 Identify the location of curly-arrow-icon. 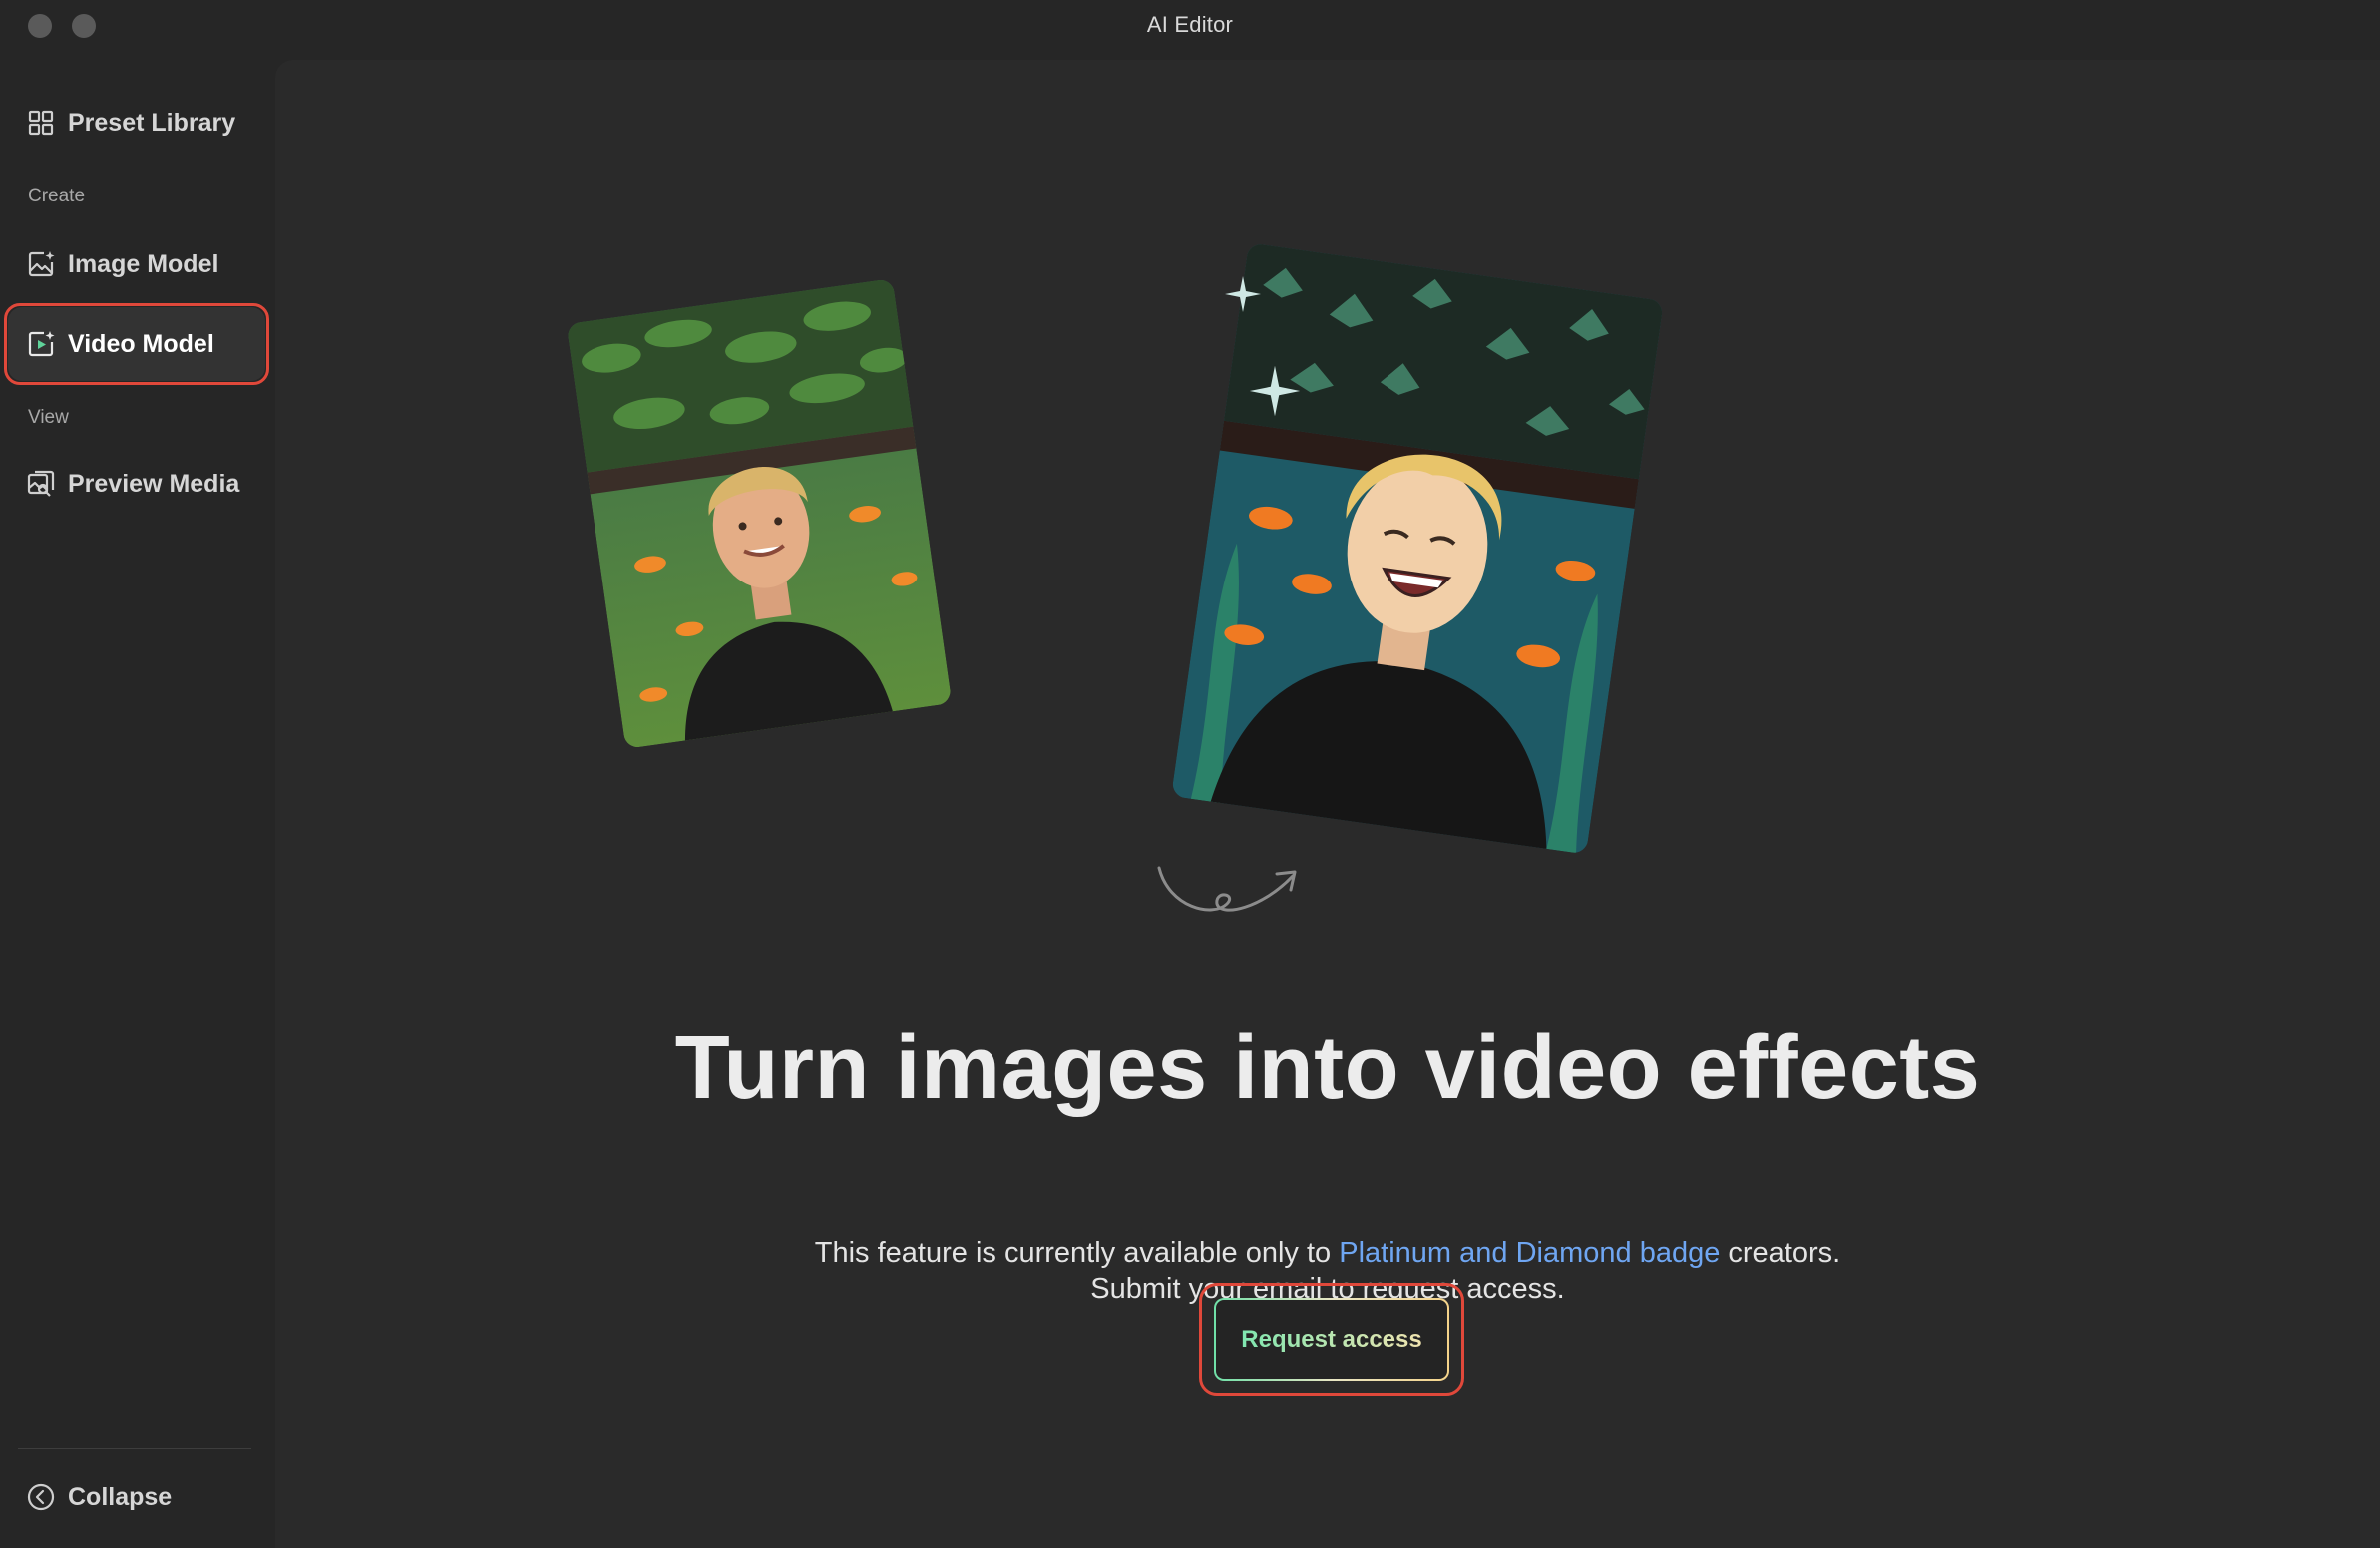
(1227, 889).